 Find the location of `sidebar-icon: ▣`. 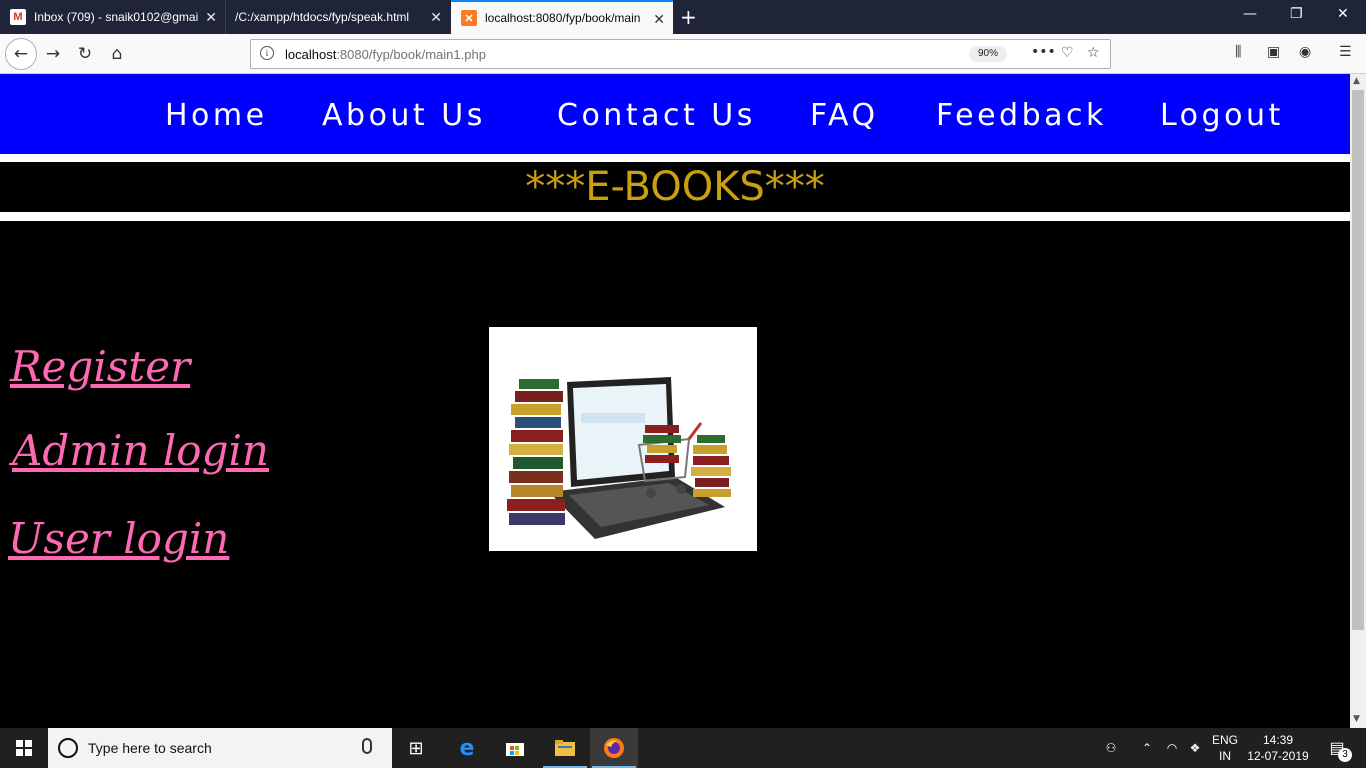

sidebar-icon: ▣ is located at coordinates (1273, 52).